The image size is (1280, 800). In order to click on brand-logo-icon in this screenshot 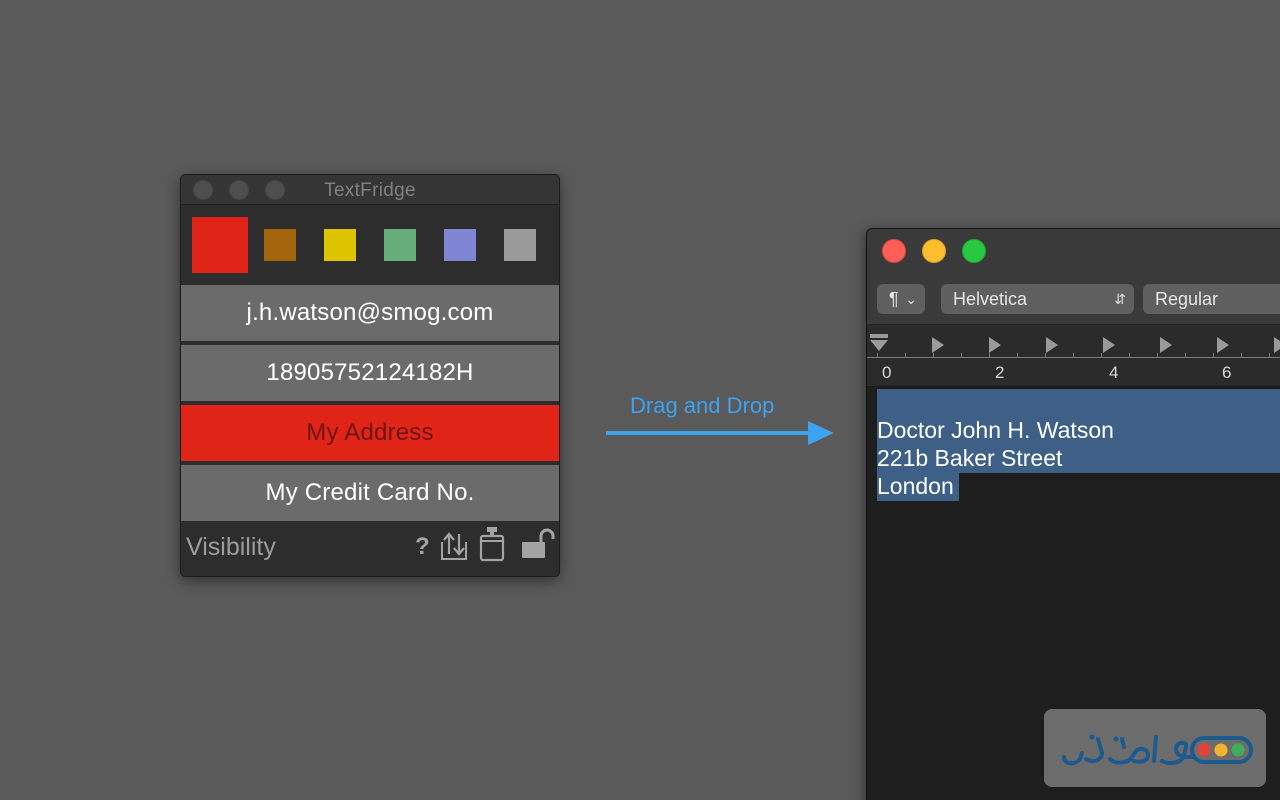, I will do `click(1157, 750)`.